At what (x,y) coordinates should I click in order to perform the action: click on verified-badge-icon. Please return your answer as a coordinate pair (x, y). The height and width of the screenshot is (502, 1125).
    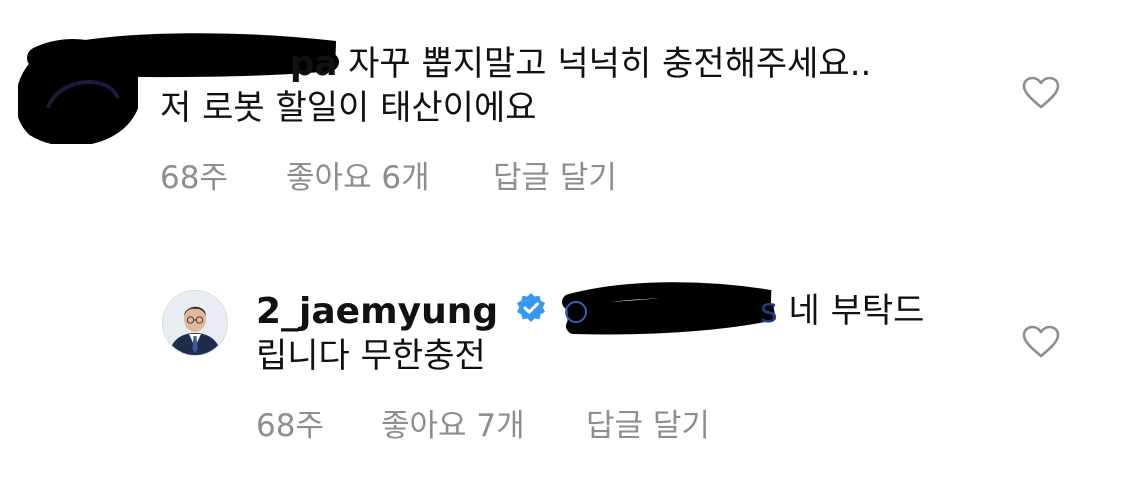
    Looking at the image, I should click on (531, 307).